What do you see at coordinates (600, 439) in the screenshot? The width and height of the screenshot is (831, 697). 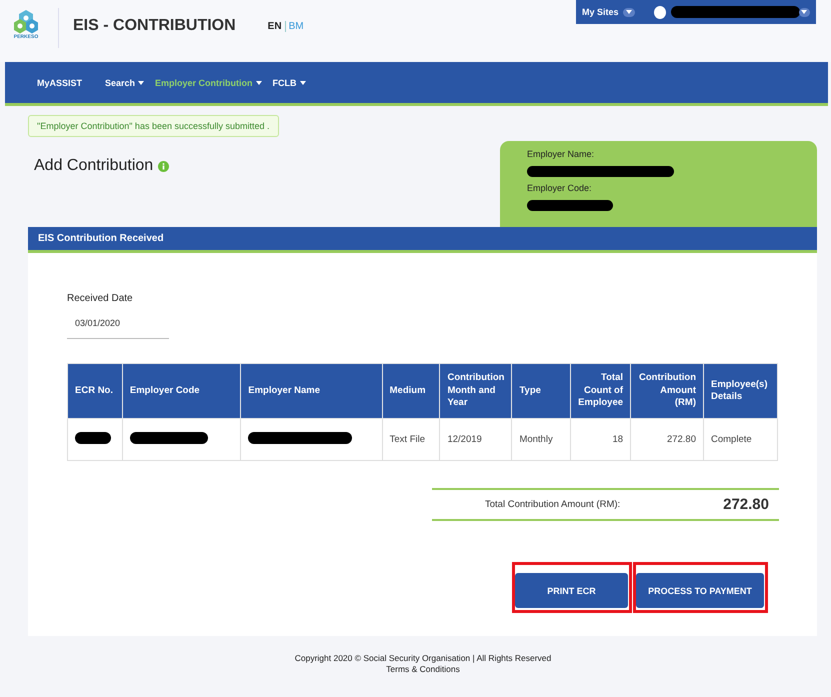 I see `table-cell: 18` at bounding box center [600, 439].